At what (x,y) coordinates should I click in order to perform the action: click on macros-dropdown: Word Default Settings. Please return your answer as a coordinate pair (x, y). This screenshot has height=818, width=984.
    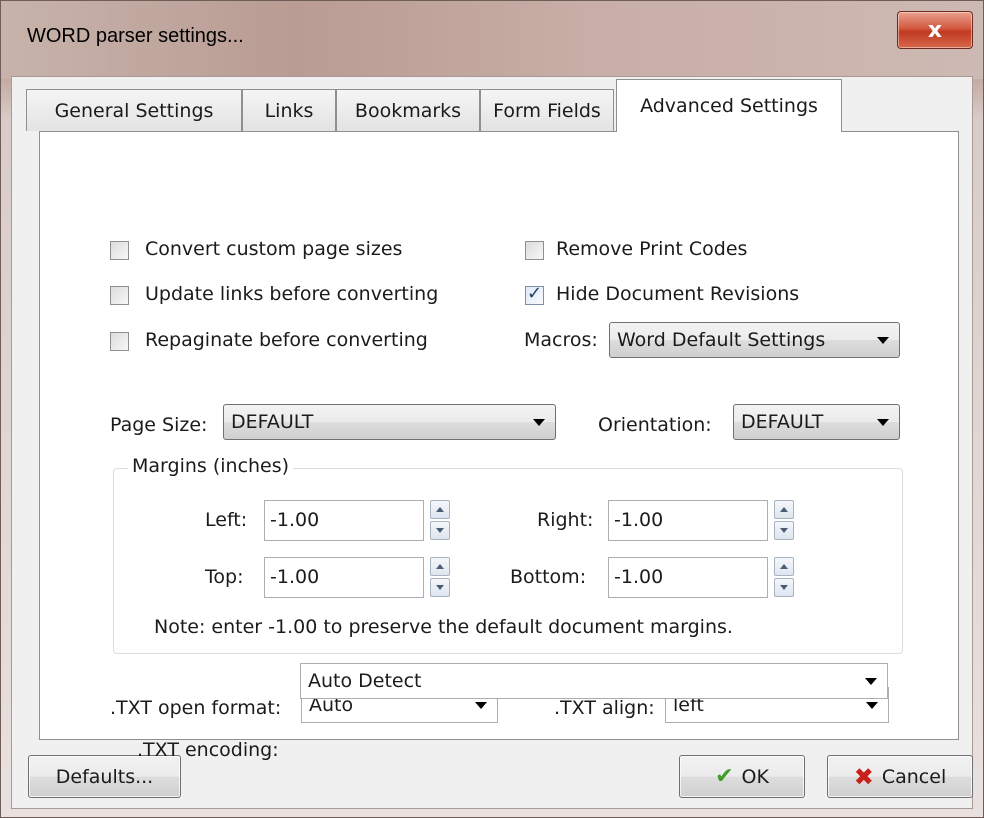
    Looking at the image, I should click on (754, 340).